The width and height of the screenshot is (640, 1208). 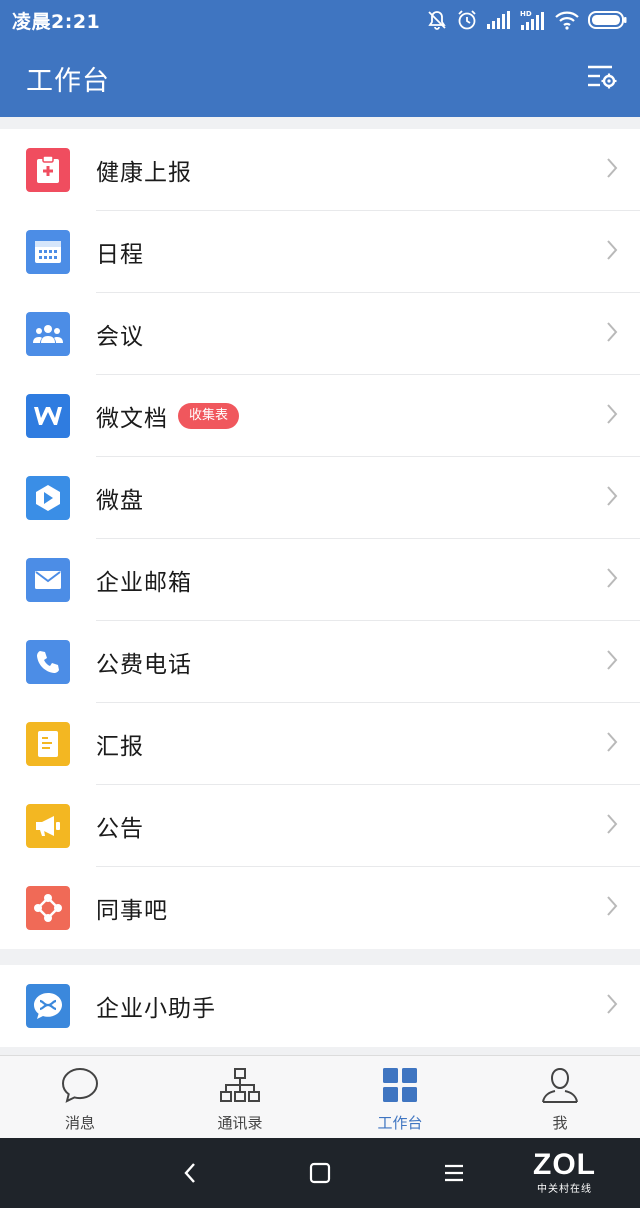 I want to click on phone-icon, so click(x=48, y=662).